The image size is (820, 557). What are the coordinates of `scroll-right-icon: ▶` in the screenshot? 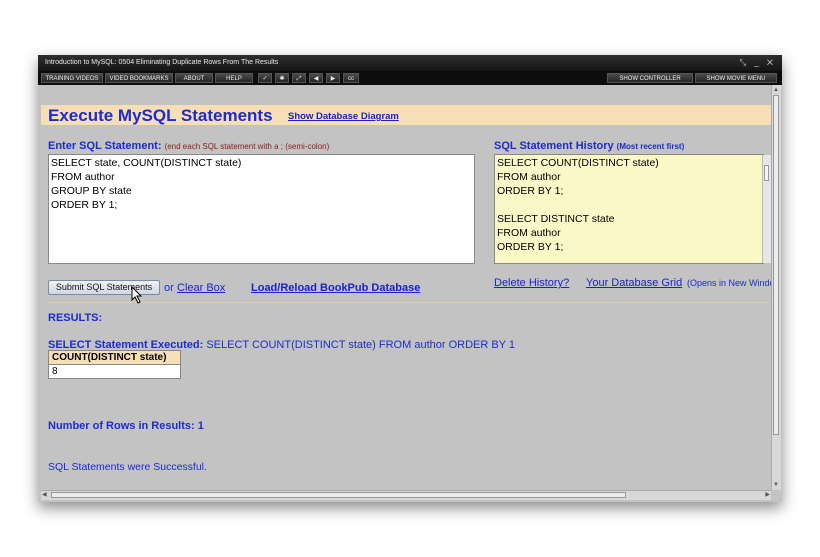 It's located at (767, 495).